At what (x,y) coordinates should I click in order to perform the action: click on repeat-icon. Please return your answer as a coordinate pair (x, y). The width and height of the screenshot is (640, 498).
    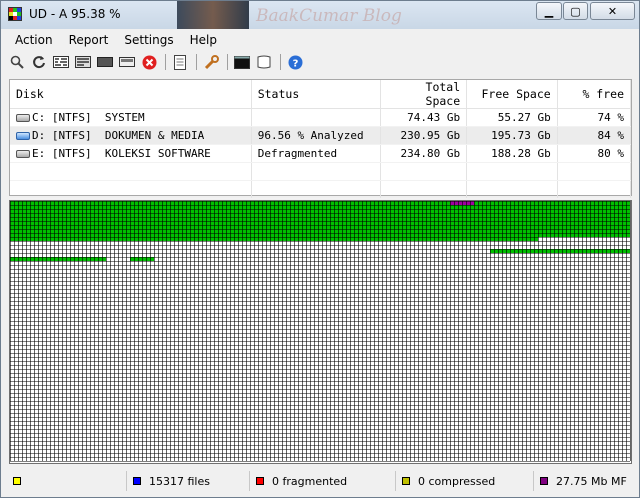
    Looking at the image, I should click on (105, 62).